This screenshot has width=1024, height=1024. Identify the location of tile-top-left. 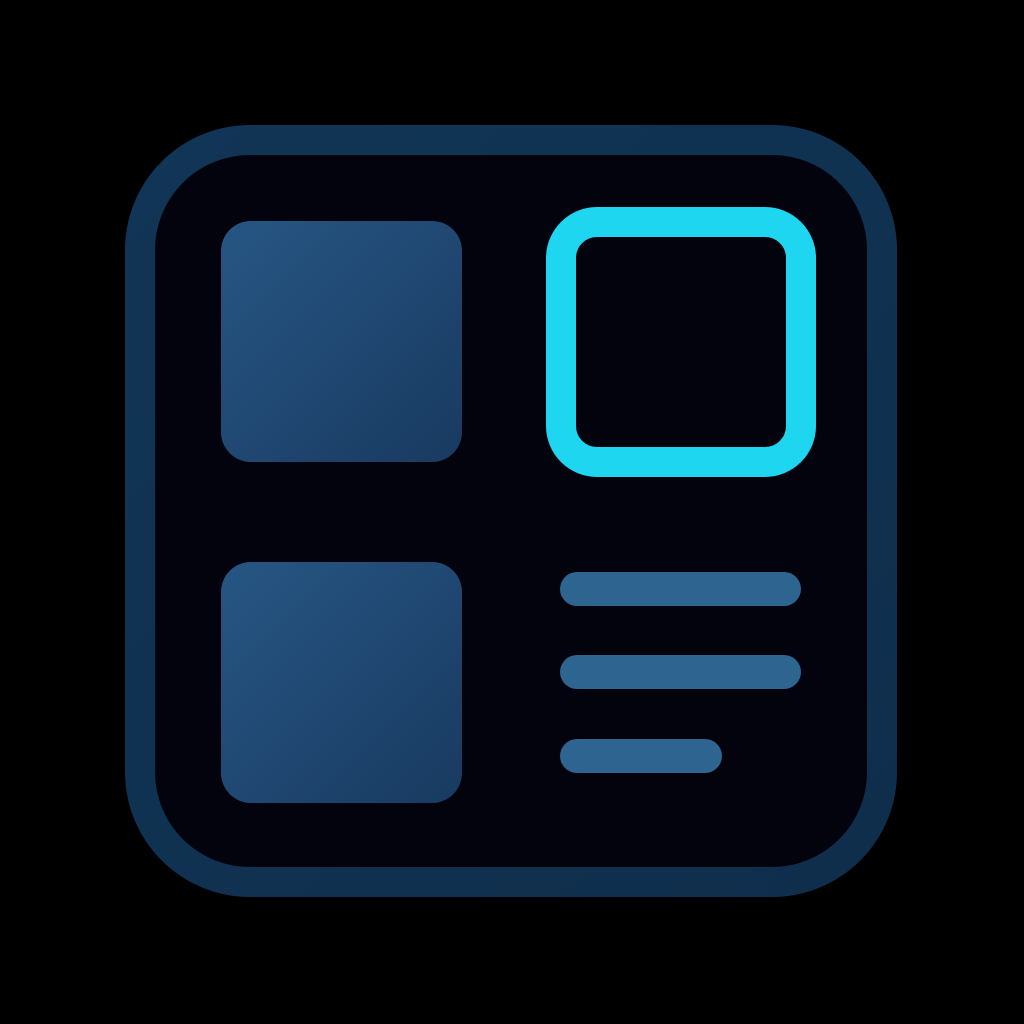
(341, 341).